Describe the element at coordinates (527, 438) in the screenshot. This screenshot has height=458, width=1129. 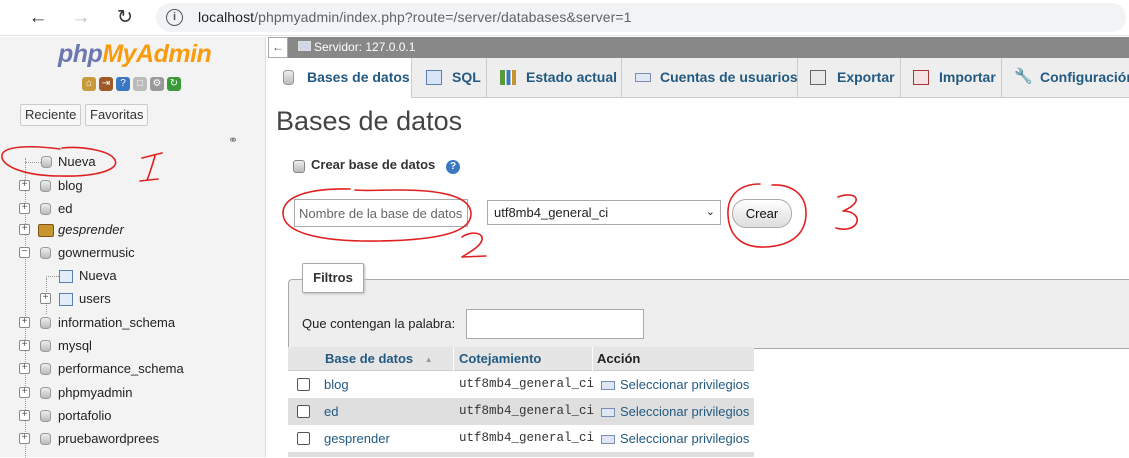
I see `collation-cell: utf8mb4_general_ci` at that location.